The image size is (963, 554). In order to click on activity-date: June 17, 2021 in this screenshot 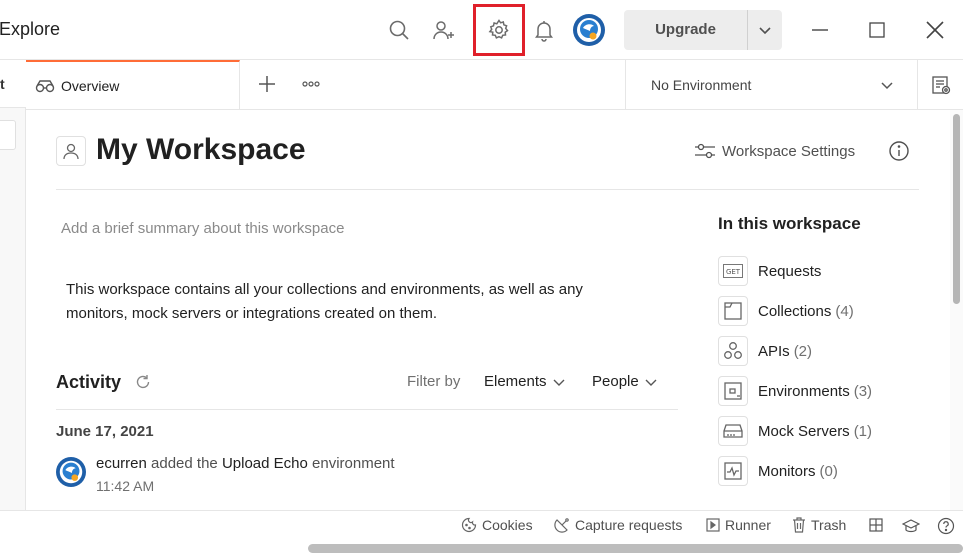, I will do `click(105, 431)`.